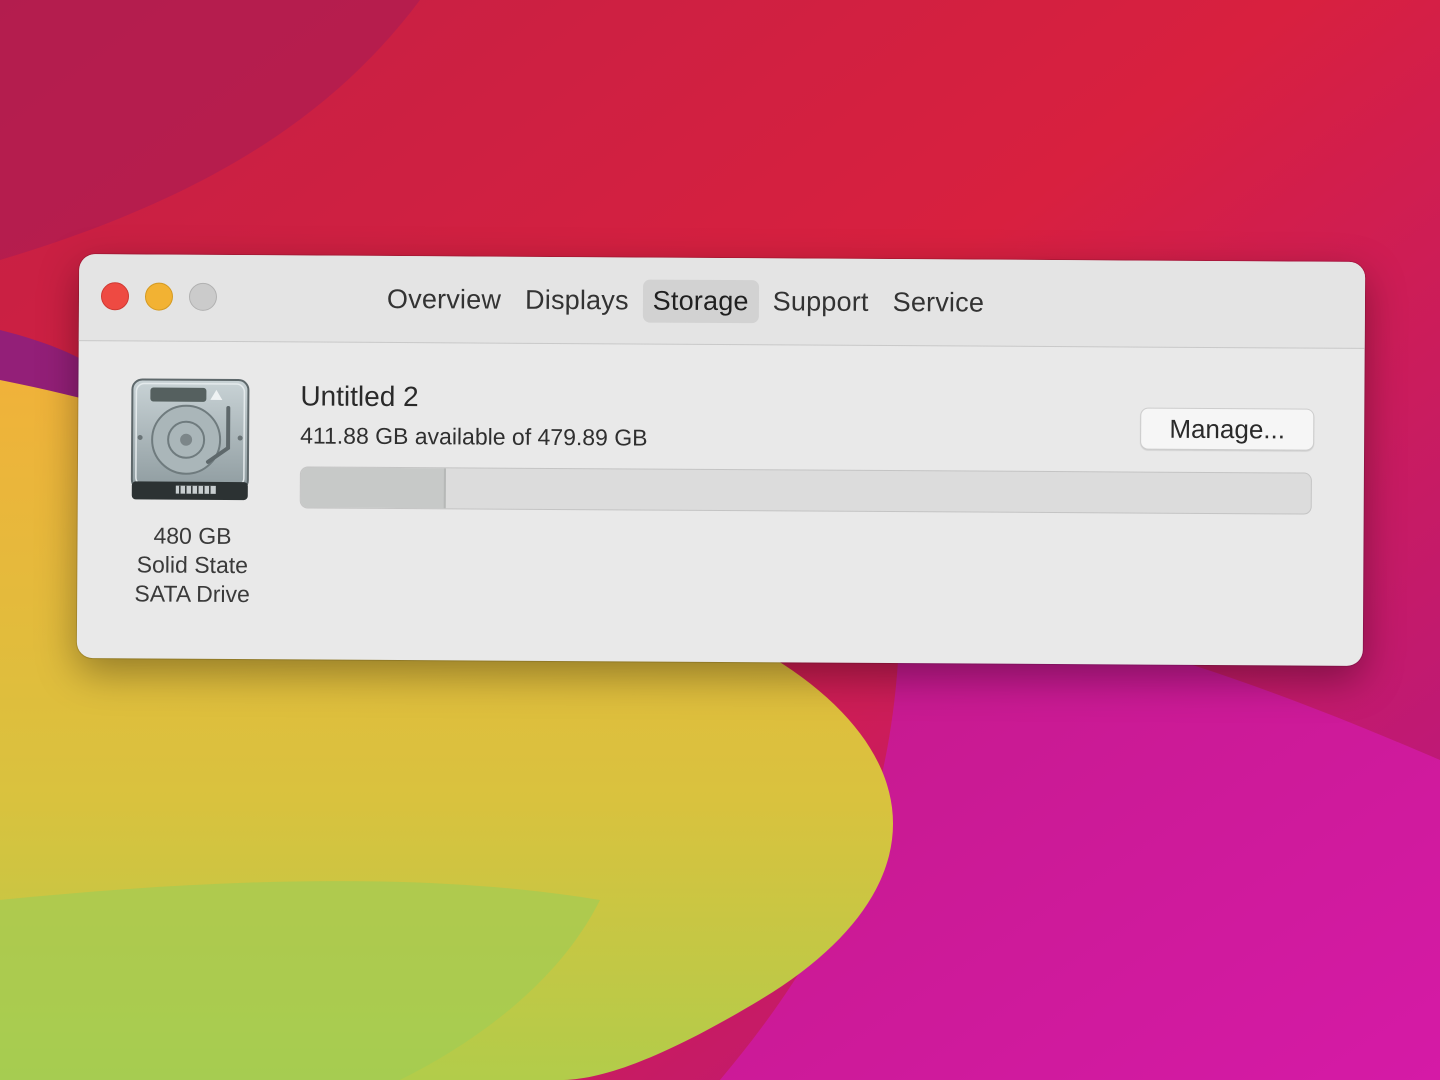  What do you see at coordinates (203, 296) in the screenshot?
I see `zoom-window-button` at bounding box center [203, 296].